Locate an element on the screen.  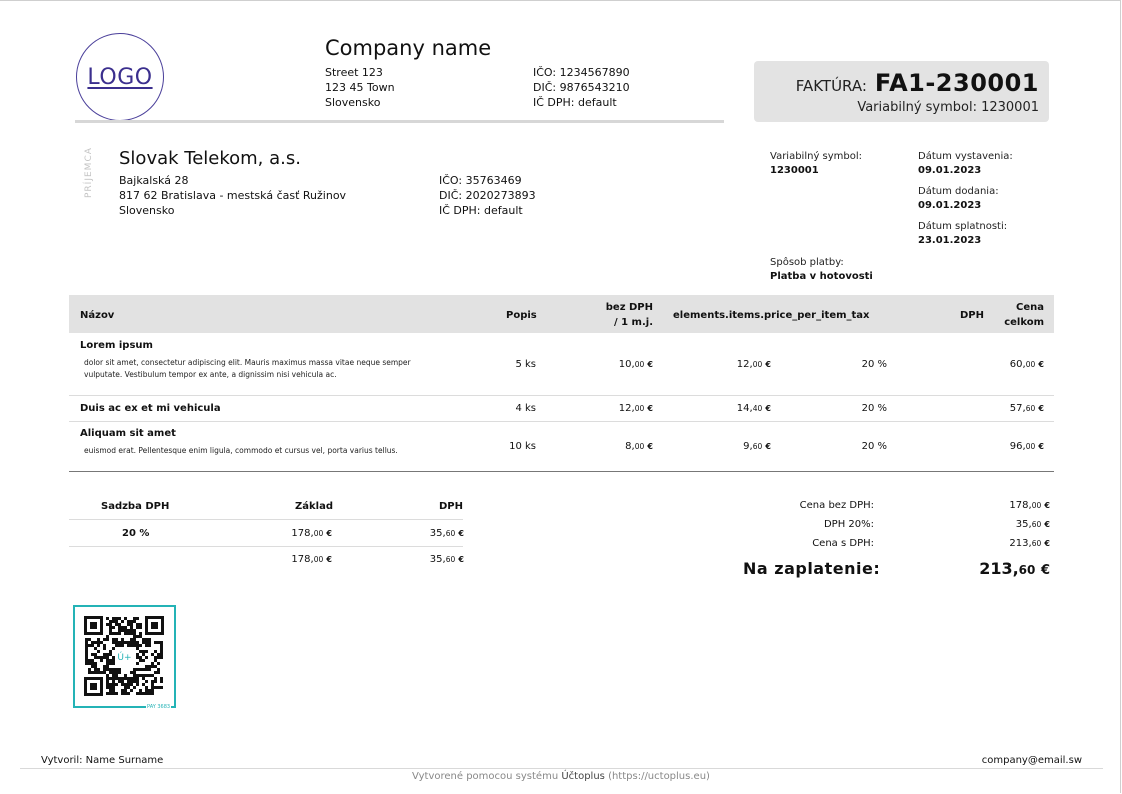
total-with-vat-int: 213, is located at coordinates (1020, 543).